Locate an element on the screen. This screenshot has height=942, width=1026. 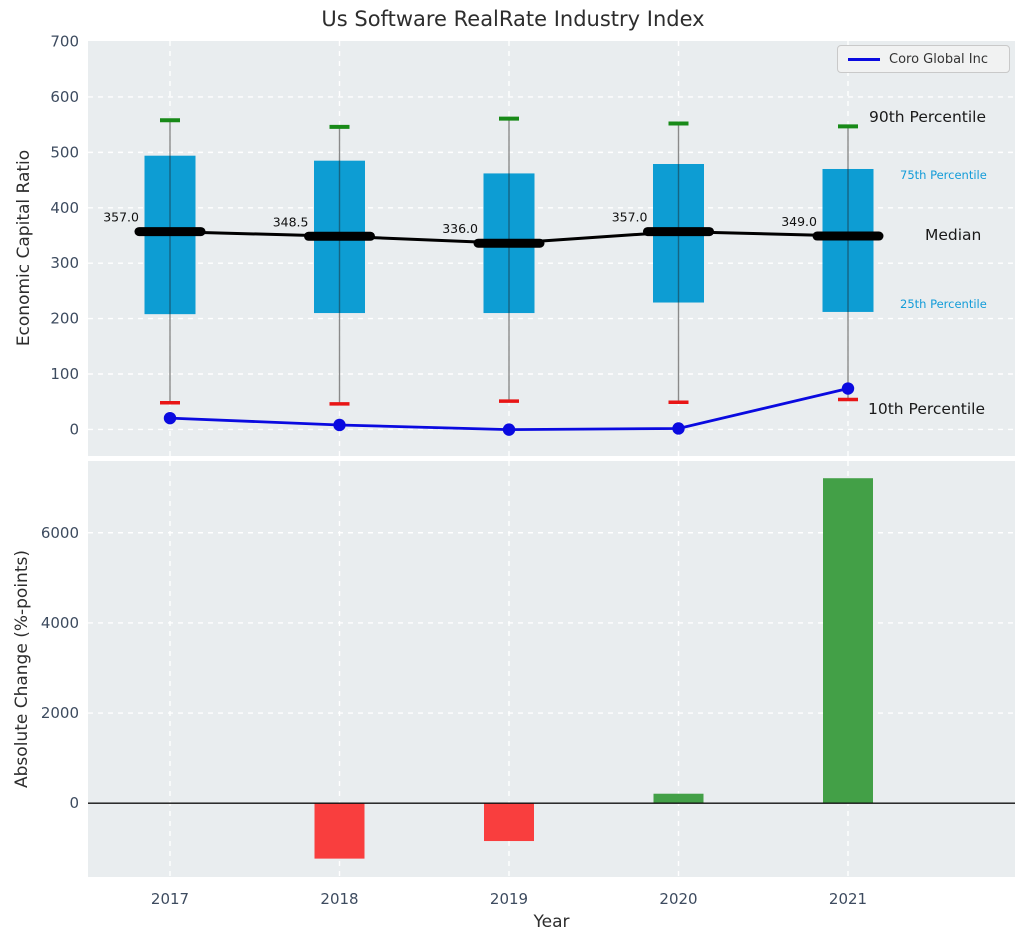
coro-global-point-2019 is located at coordinates (509, 429).